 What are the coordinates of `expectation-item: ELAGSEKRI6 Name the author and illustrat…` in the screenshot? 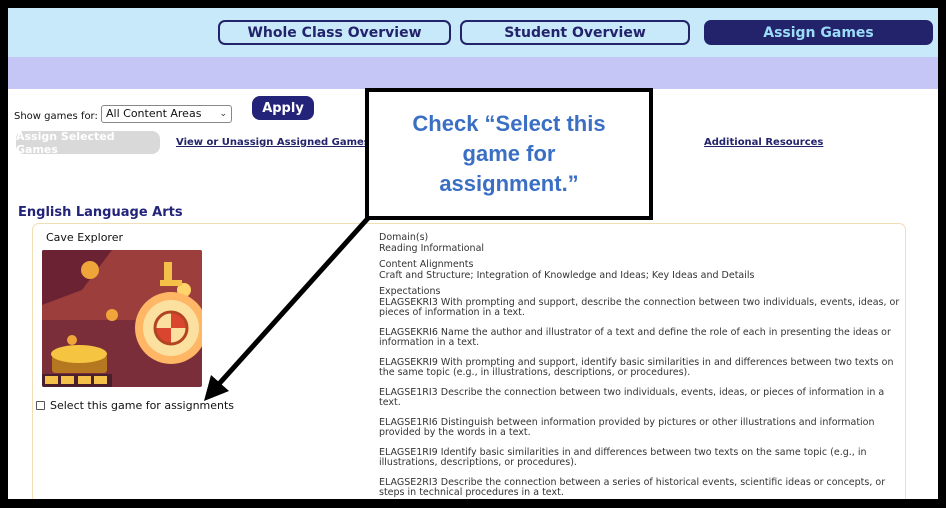 It's located at (635, 337).